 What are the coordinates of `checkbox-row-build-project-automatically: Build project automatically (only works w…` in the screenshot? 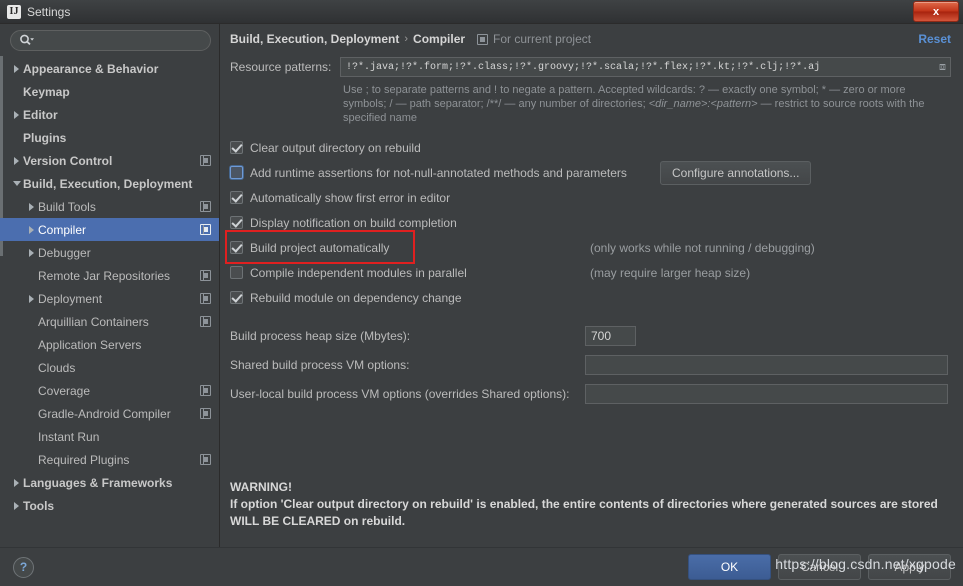 It's located at (588, 247).